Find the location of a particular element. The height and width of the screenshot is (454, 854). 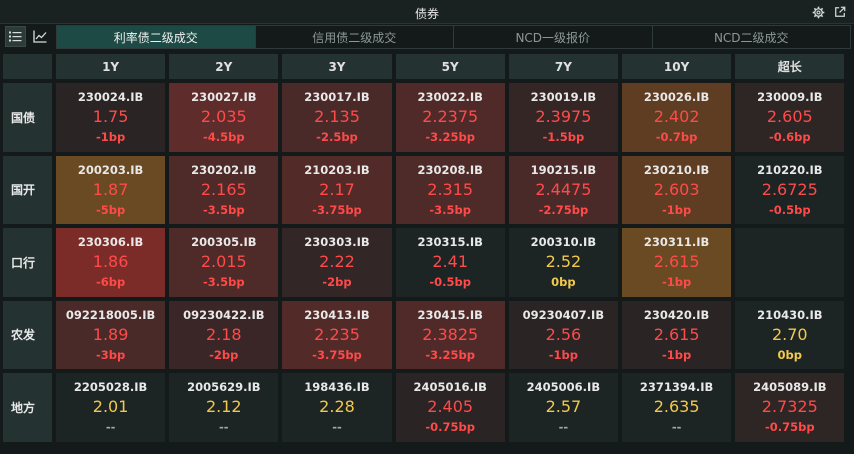

bond-yield: 2.4475 is located at coordinates (563, 189).